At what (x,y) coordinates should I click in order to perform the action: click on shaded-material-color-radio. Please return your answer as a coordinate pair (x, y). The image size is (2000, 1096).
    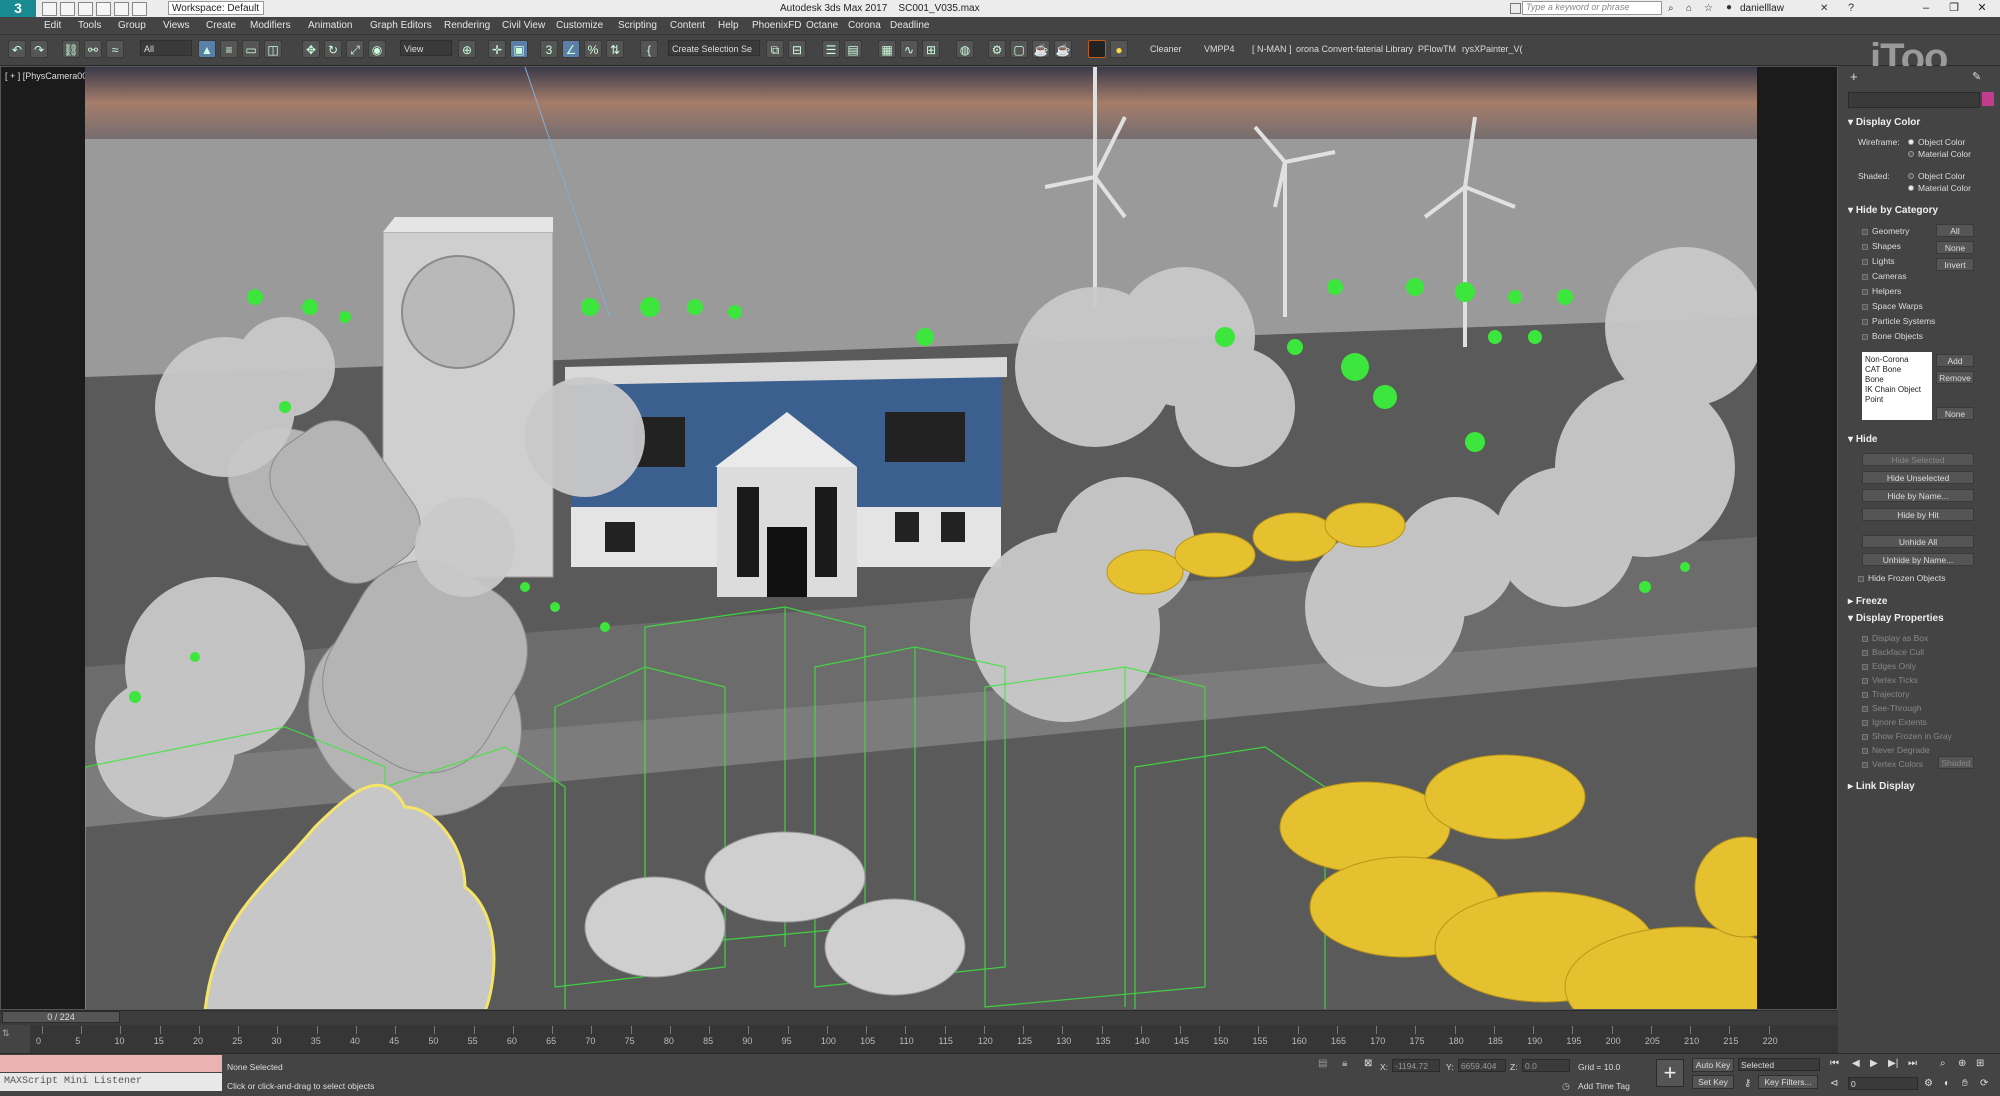
    Looking at the image, I should click on (1911, 188).